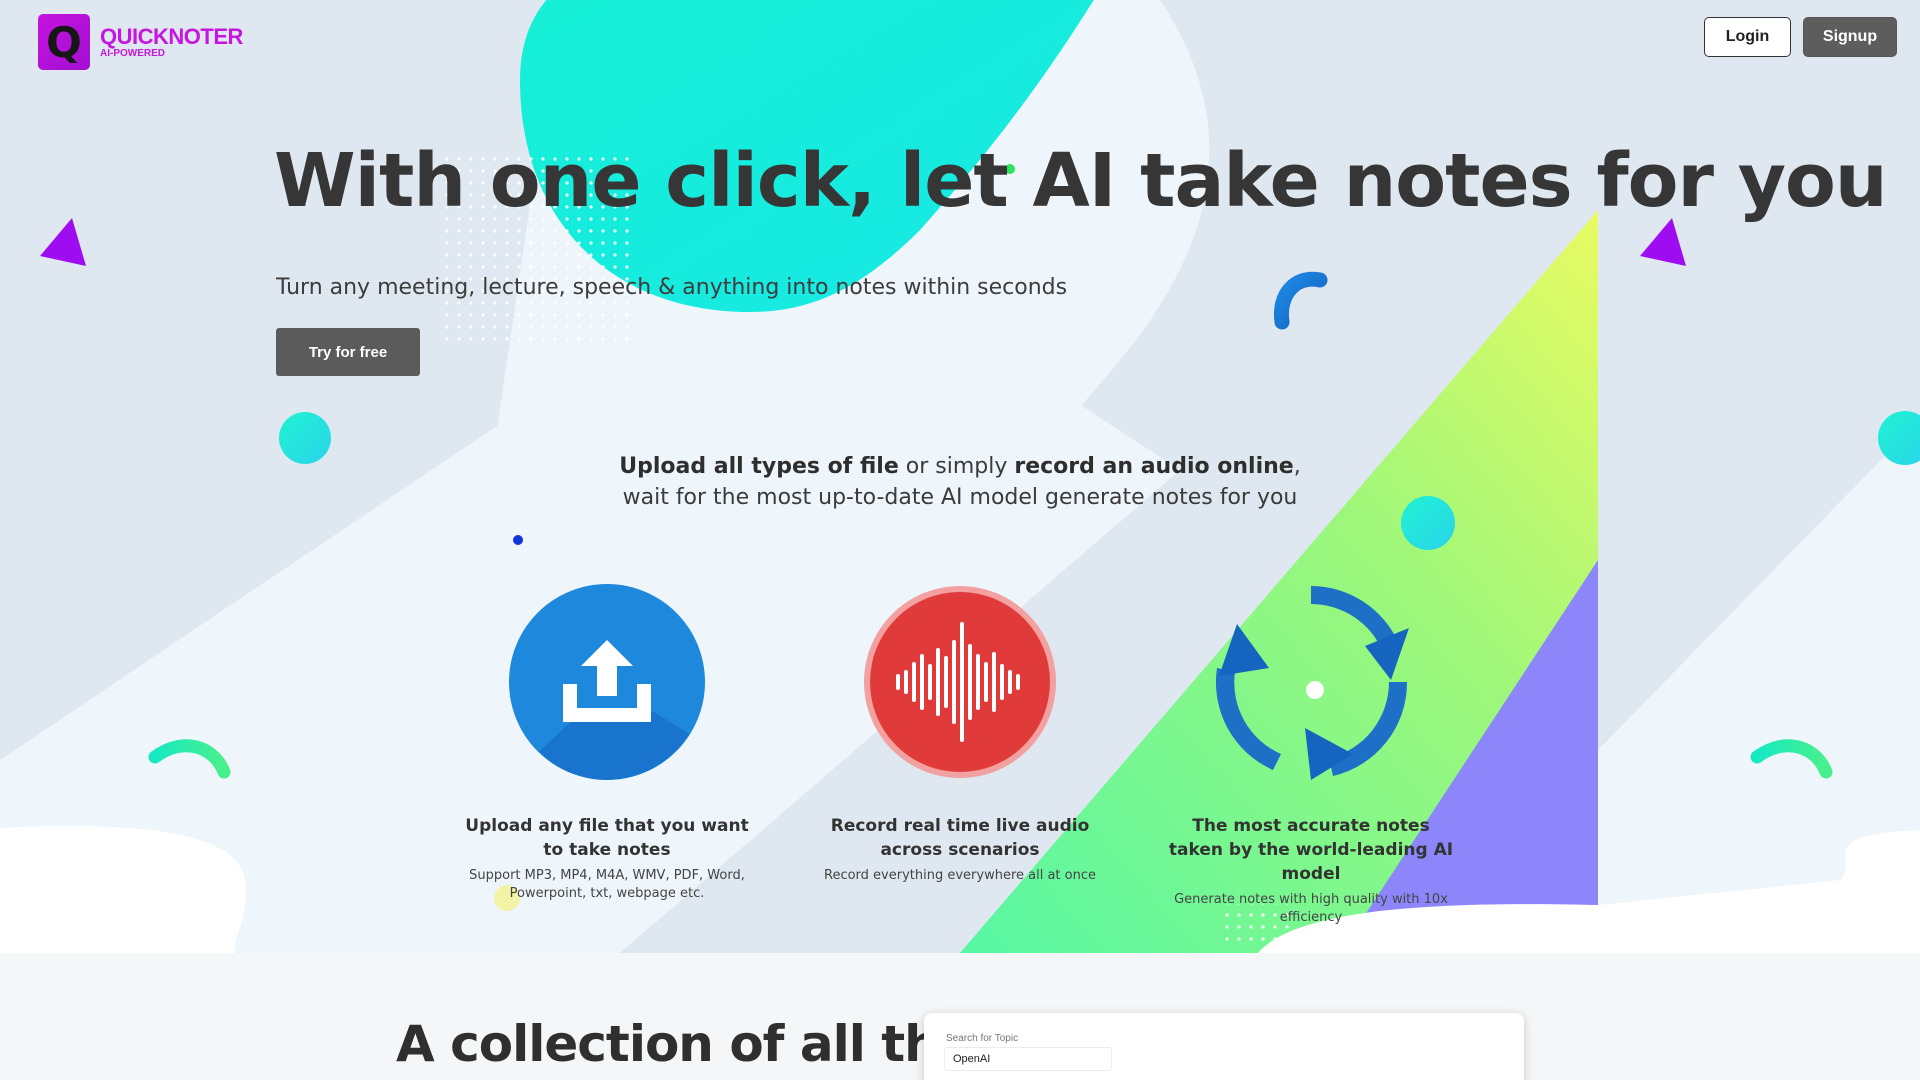  What do you see at coordinates (956, 466) in the screenshot?
I see `intro-text-or: or simply` at bounding box center [956, 466].